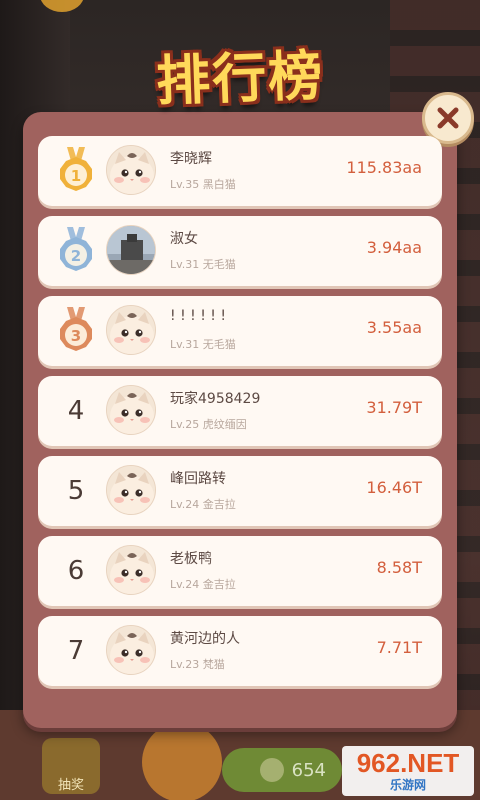  Describe the element at coordinates (76, 491) in the screenshot. I see `rank-number: 5` at that location.